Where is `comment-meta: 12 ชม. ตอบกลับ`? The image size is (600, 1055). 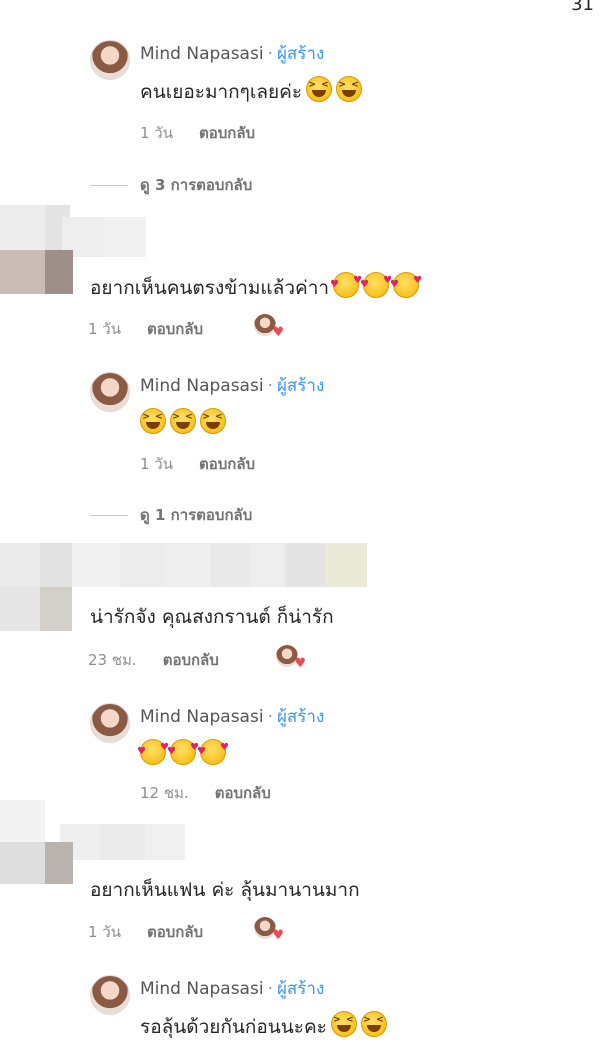
comment-meta: 12 ชม. ตอบกลับ is located at coordinates (205, 793).